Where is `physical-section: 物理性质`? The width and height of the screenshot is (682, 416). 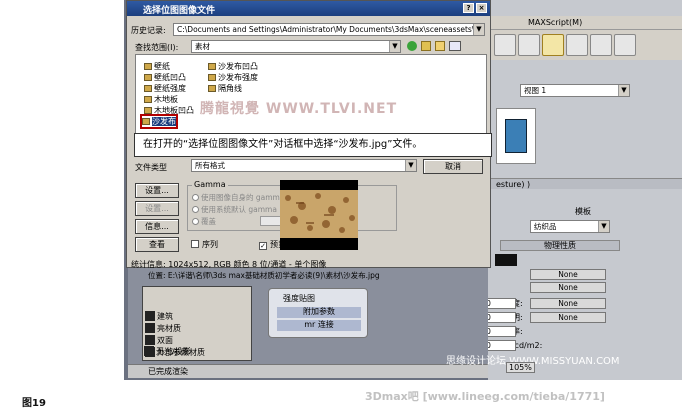
physical-section: 物理性质 is located at coordinates (560, 245).